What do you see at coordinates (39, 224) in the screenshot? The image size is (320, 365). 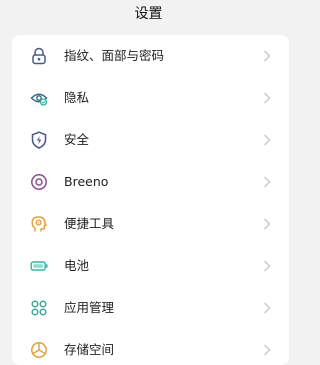 I see `tools-head-icon` at bounding box center [39, 224].